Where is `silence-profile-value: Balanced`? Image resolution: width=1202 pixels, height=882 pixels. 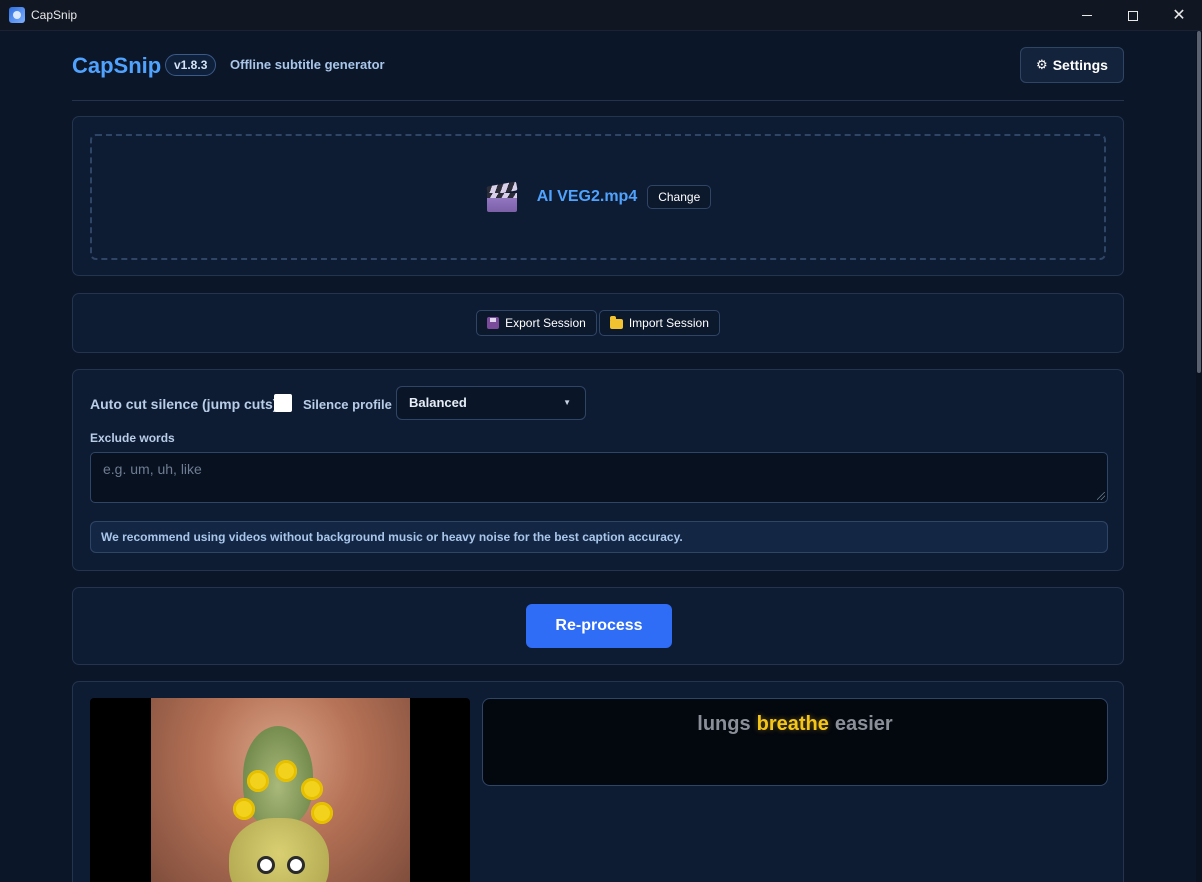 silence-profile-value: Balanced is located at coordinates (438, 402).